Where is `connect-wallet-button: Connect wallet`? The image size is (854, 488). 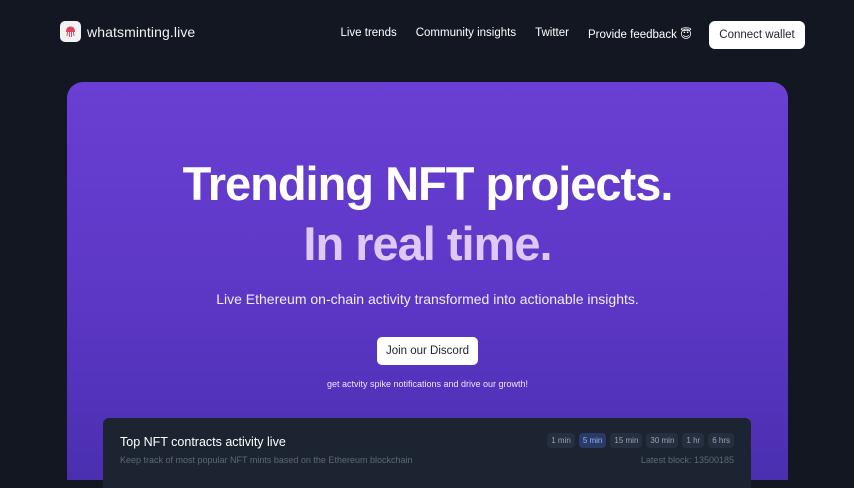 connect-wallet-button: Connect wallet is located at coordinates (757, 35).